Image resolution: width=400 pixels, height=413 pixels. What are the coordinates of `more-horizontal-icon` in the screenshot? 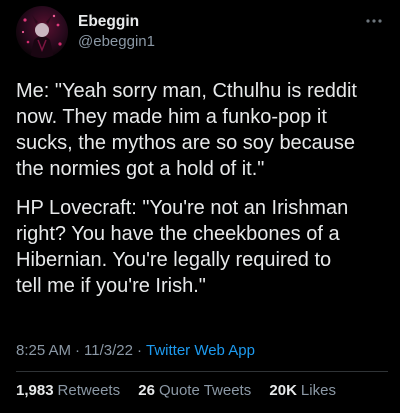 It's located at (374, 21).